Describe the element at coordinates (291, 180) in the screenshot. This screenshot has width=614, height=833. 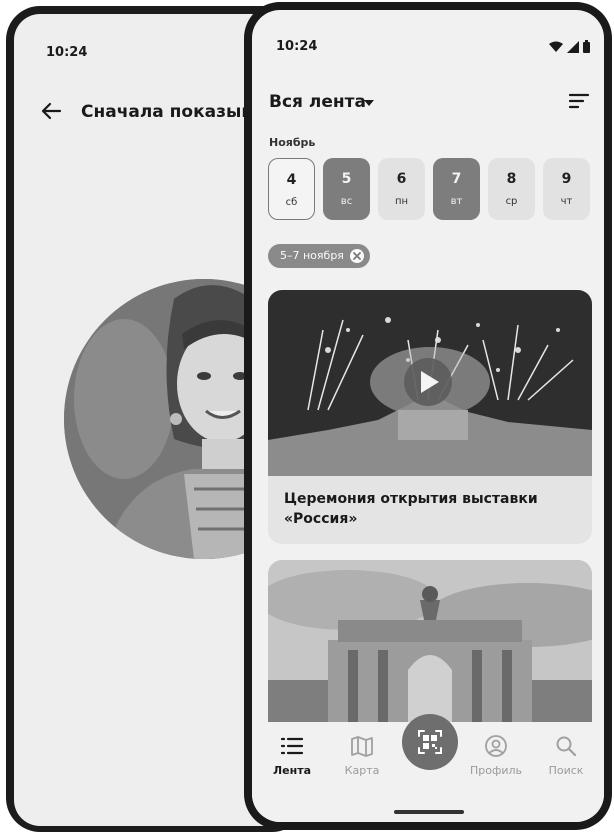
I see `day-number: 4` at that location.